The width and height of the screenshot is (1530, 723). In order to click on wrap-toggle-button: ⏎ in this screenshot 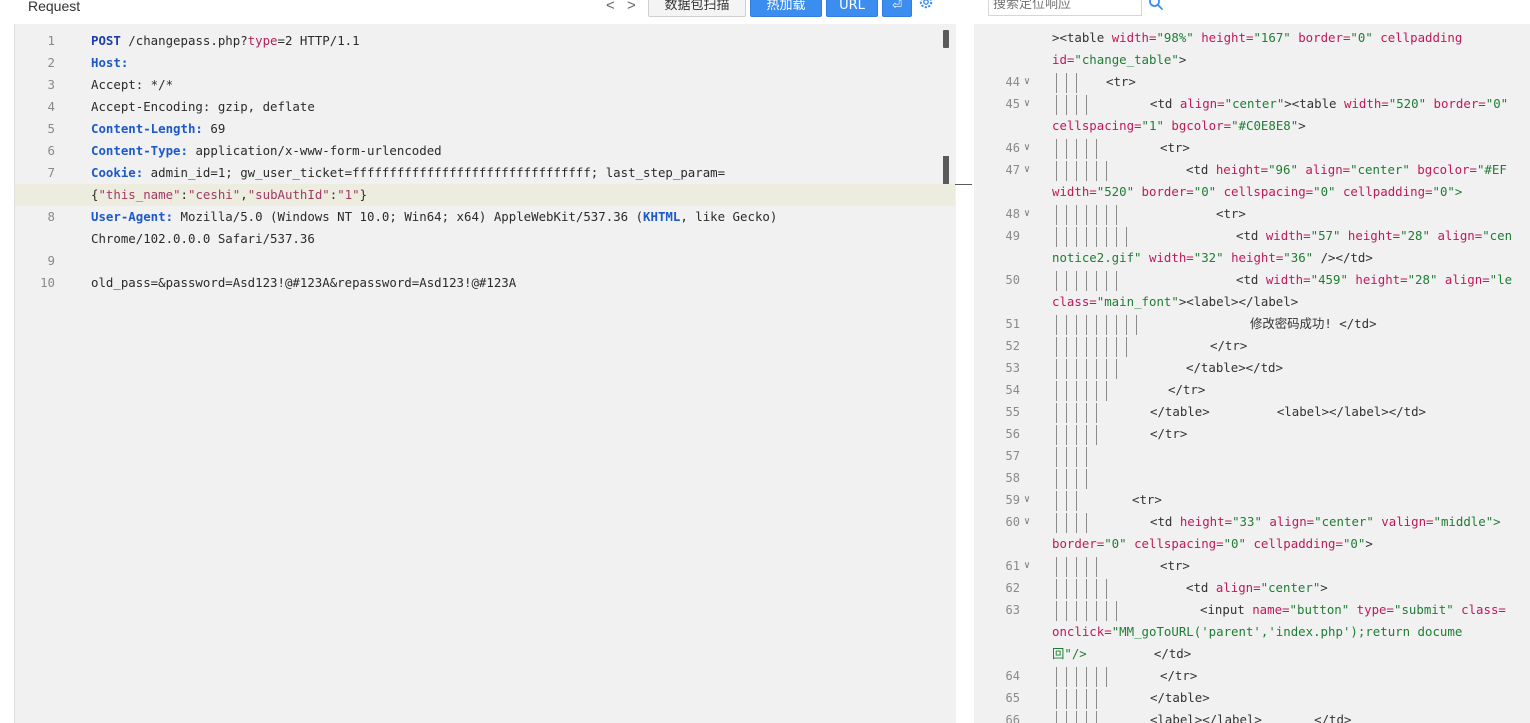, I will do `click(897, 8)`.